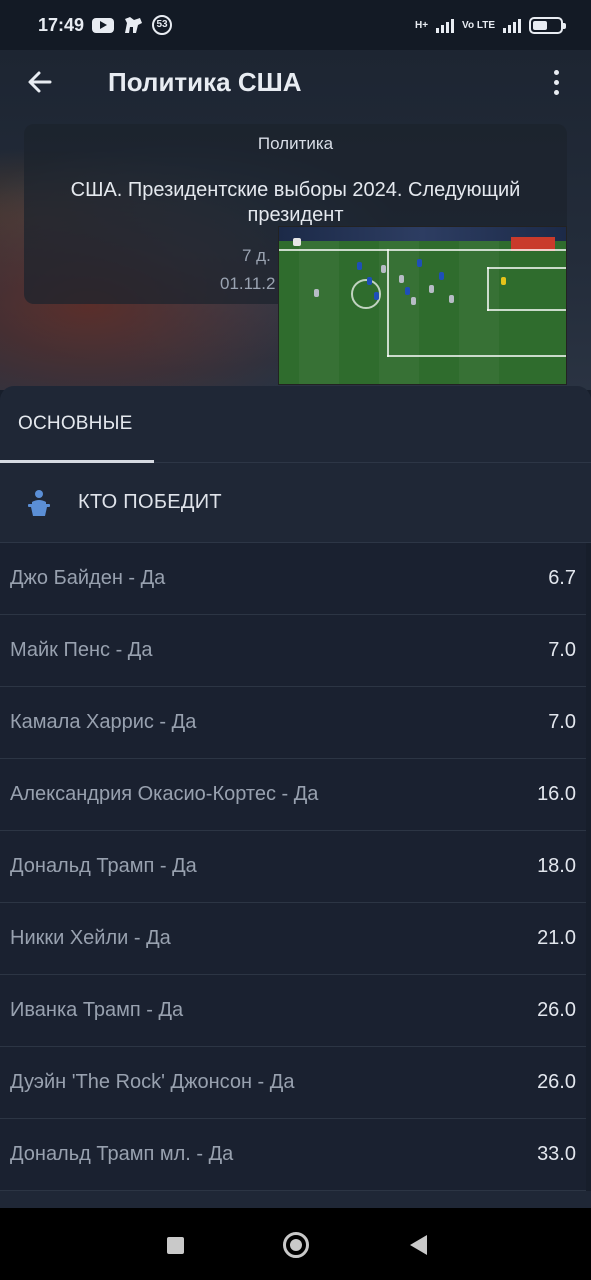 The image size is (591, 1280). Describe the element at coordinates (556, 794) in the screenshot. I see `outcome-odds: 16.0` at that location.